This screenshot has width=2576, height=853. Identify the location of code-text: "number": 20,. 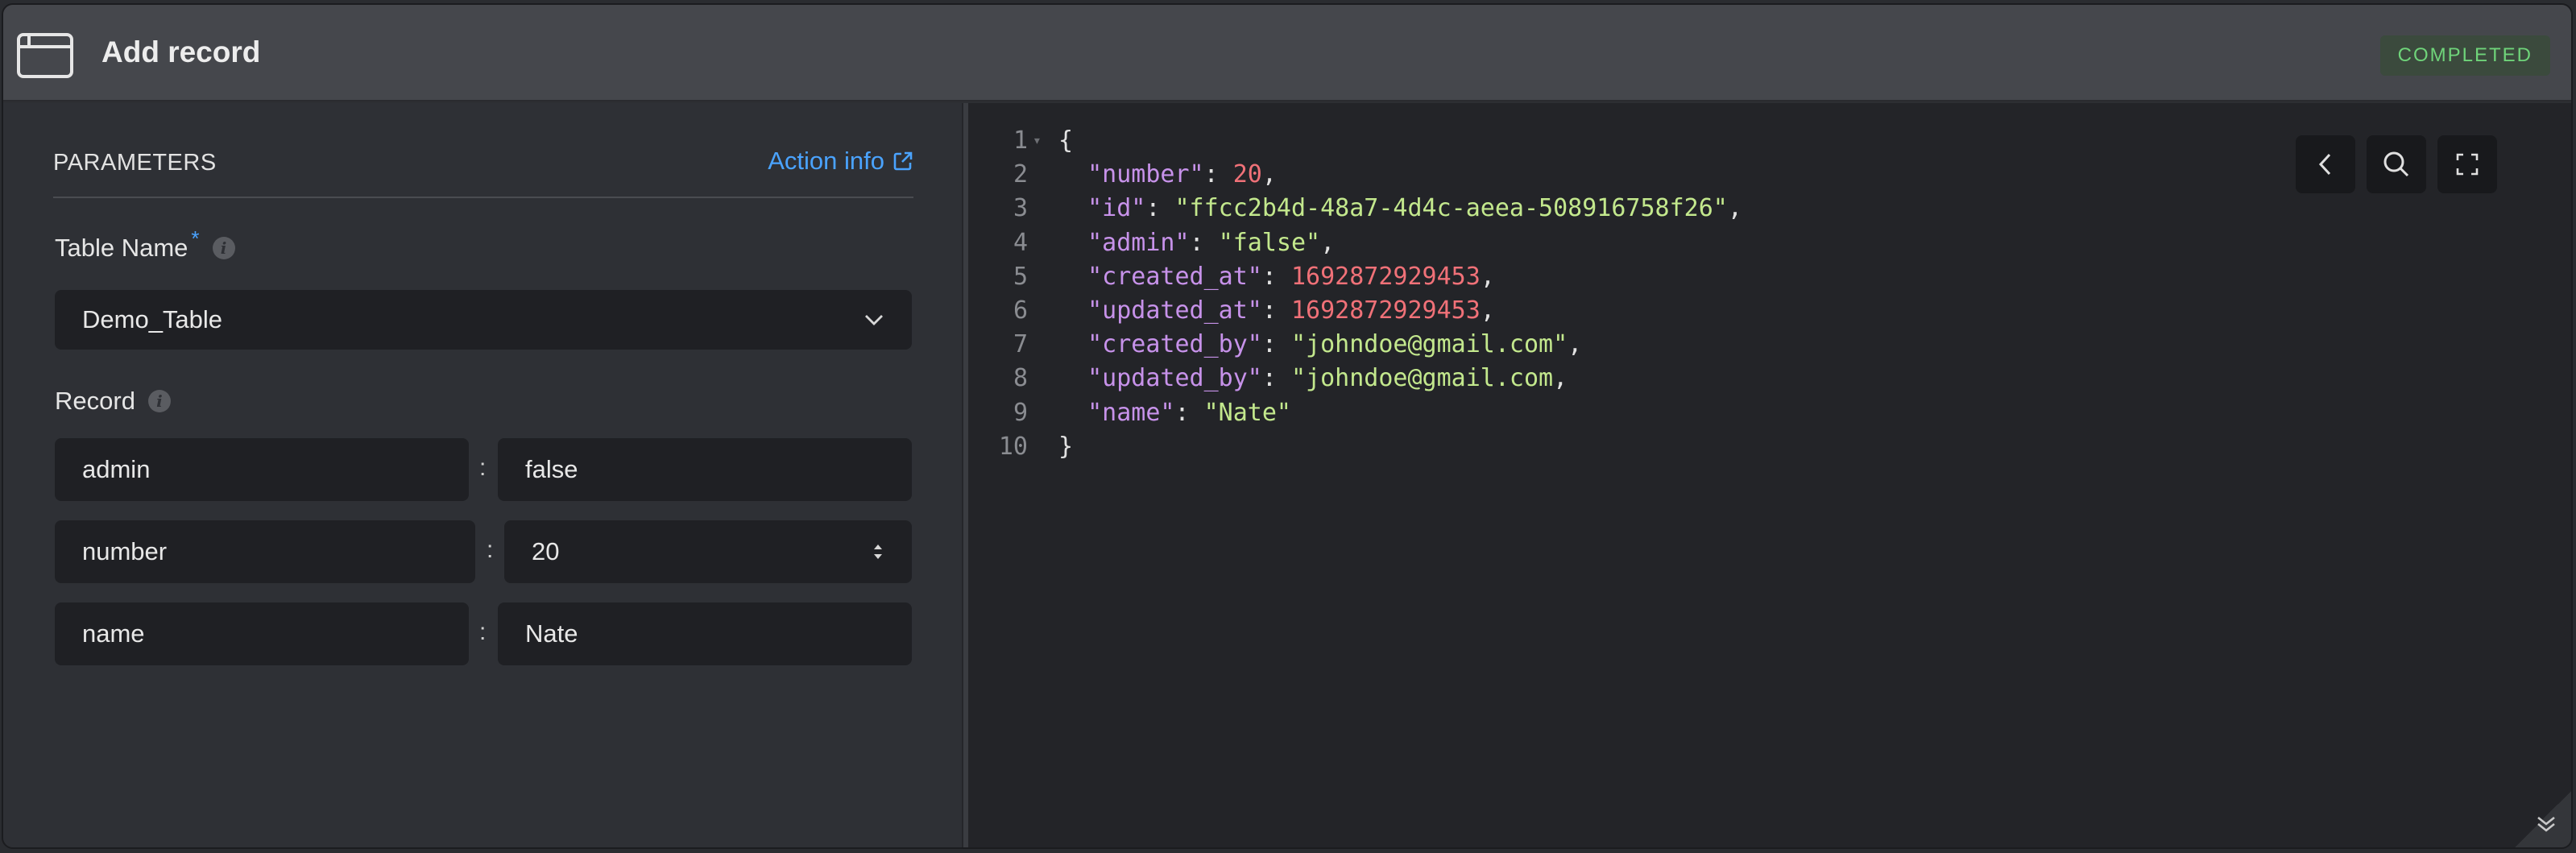
(1167, 175).